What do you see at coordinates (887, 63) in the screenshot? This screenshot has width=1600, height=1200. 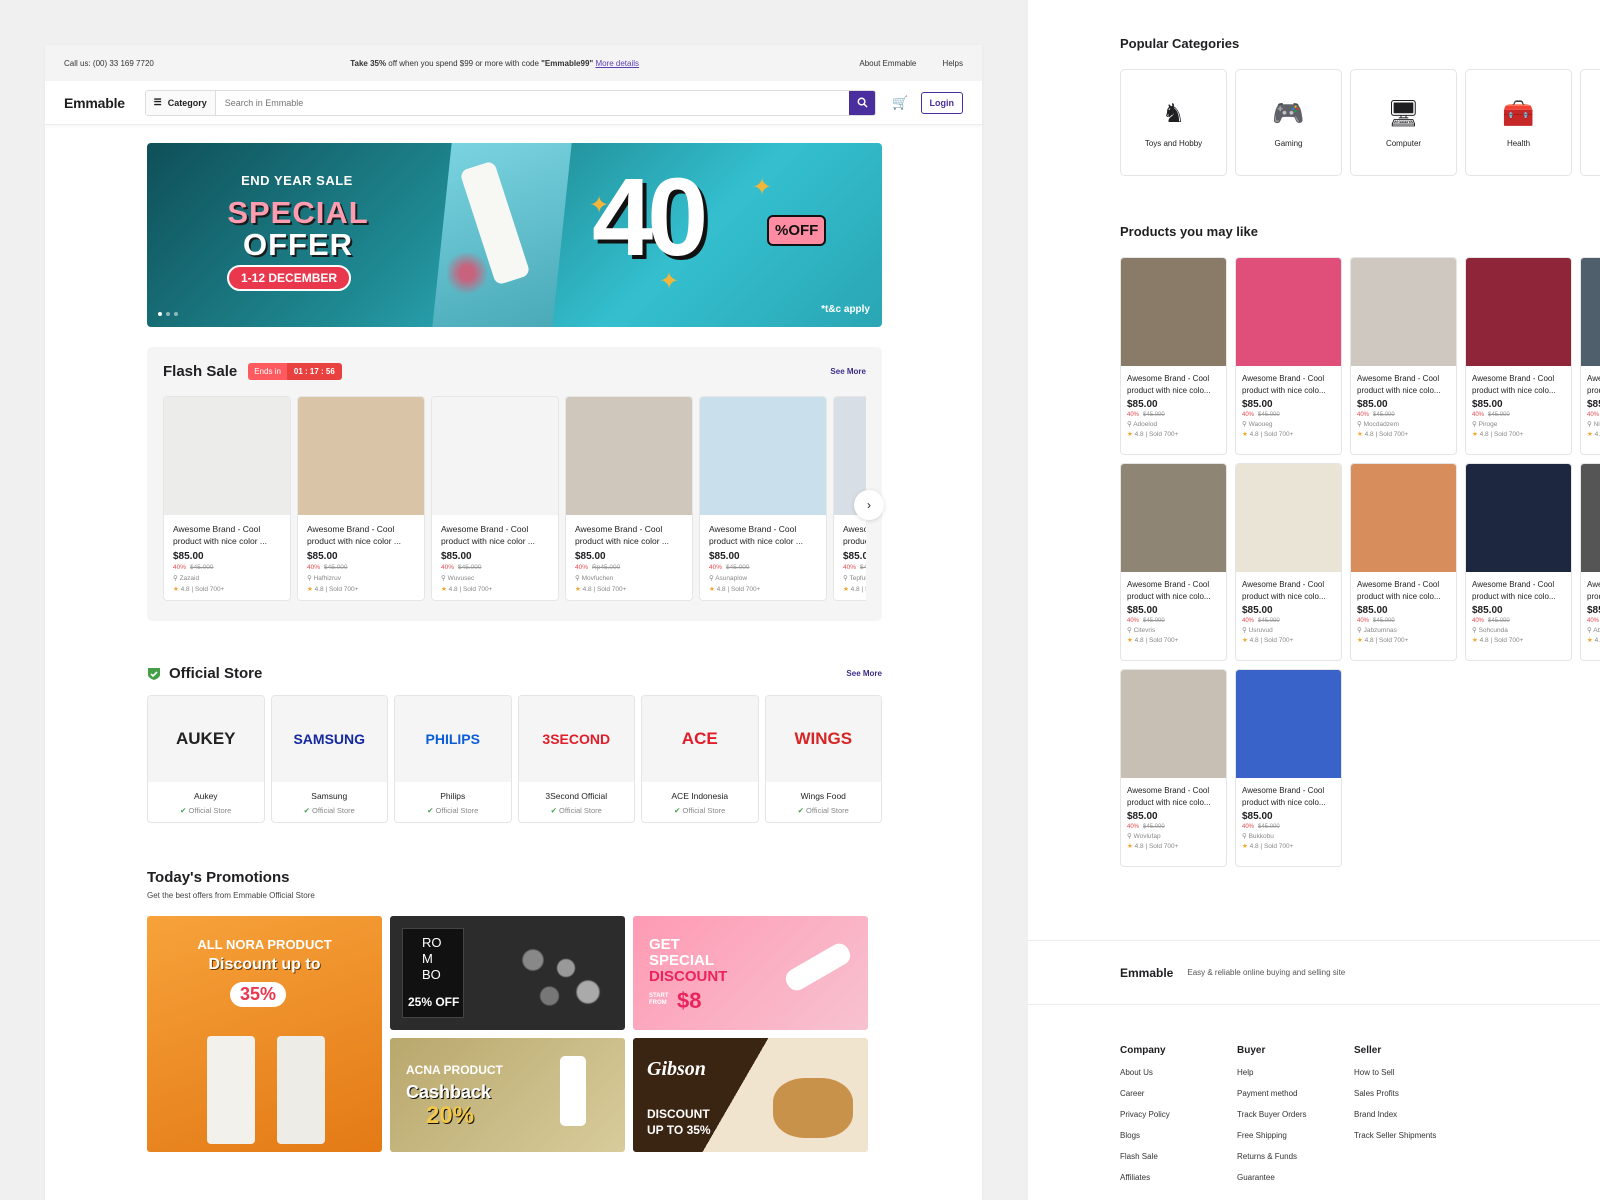 I see `about-link: About Emmable` at bounding box center [887, 63].